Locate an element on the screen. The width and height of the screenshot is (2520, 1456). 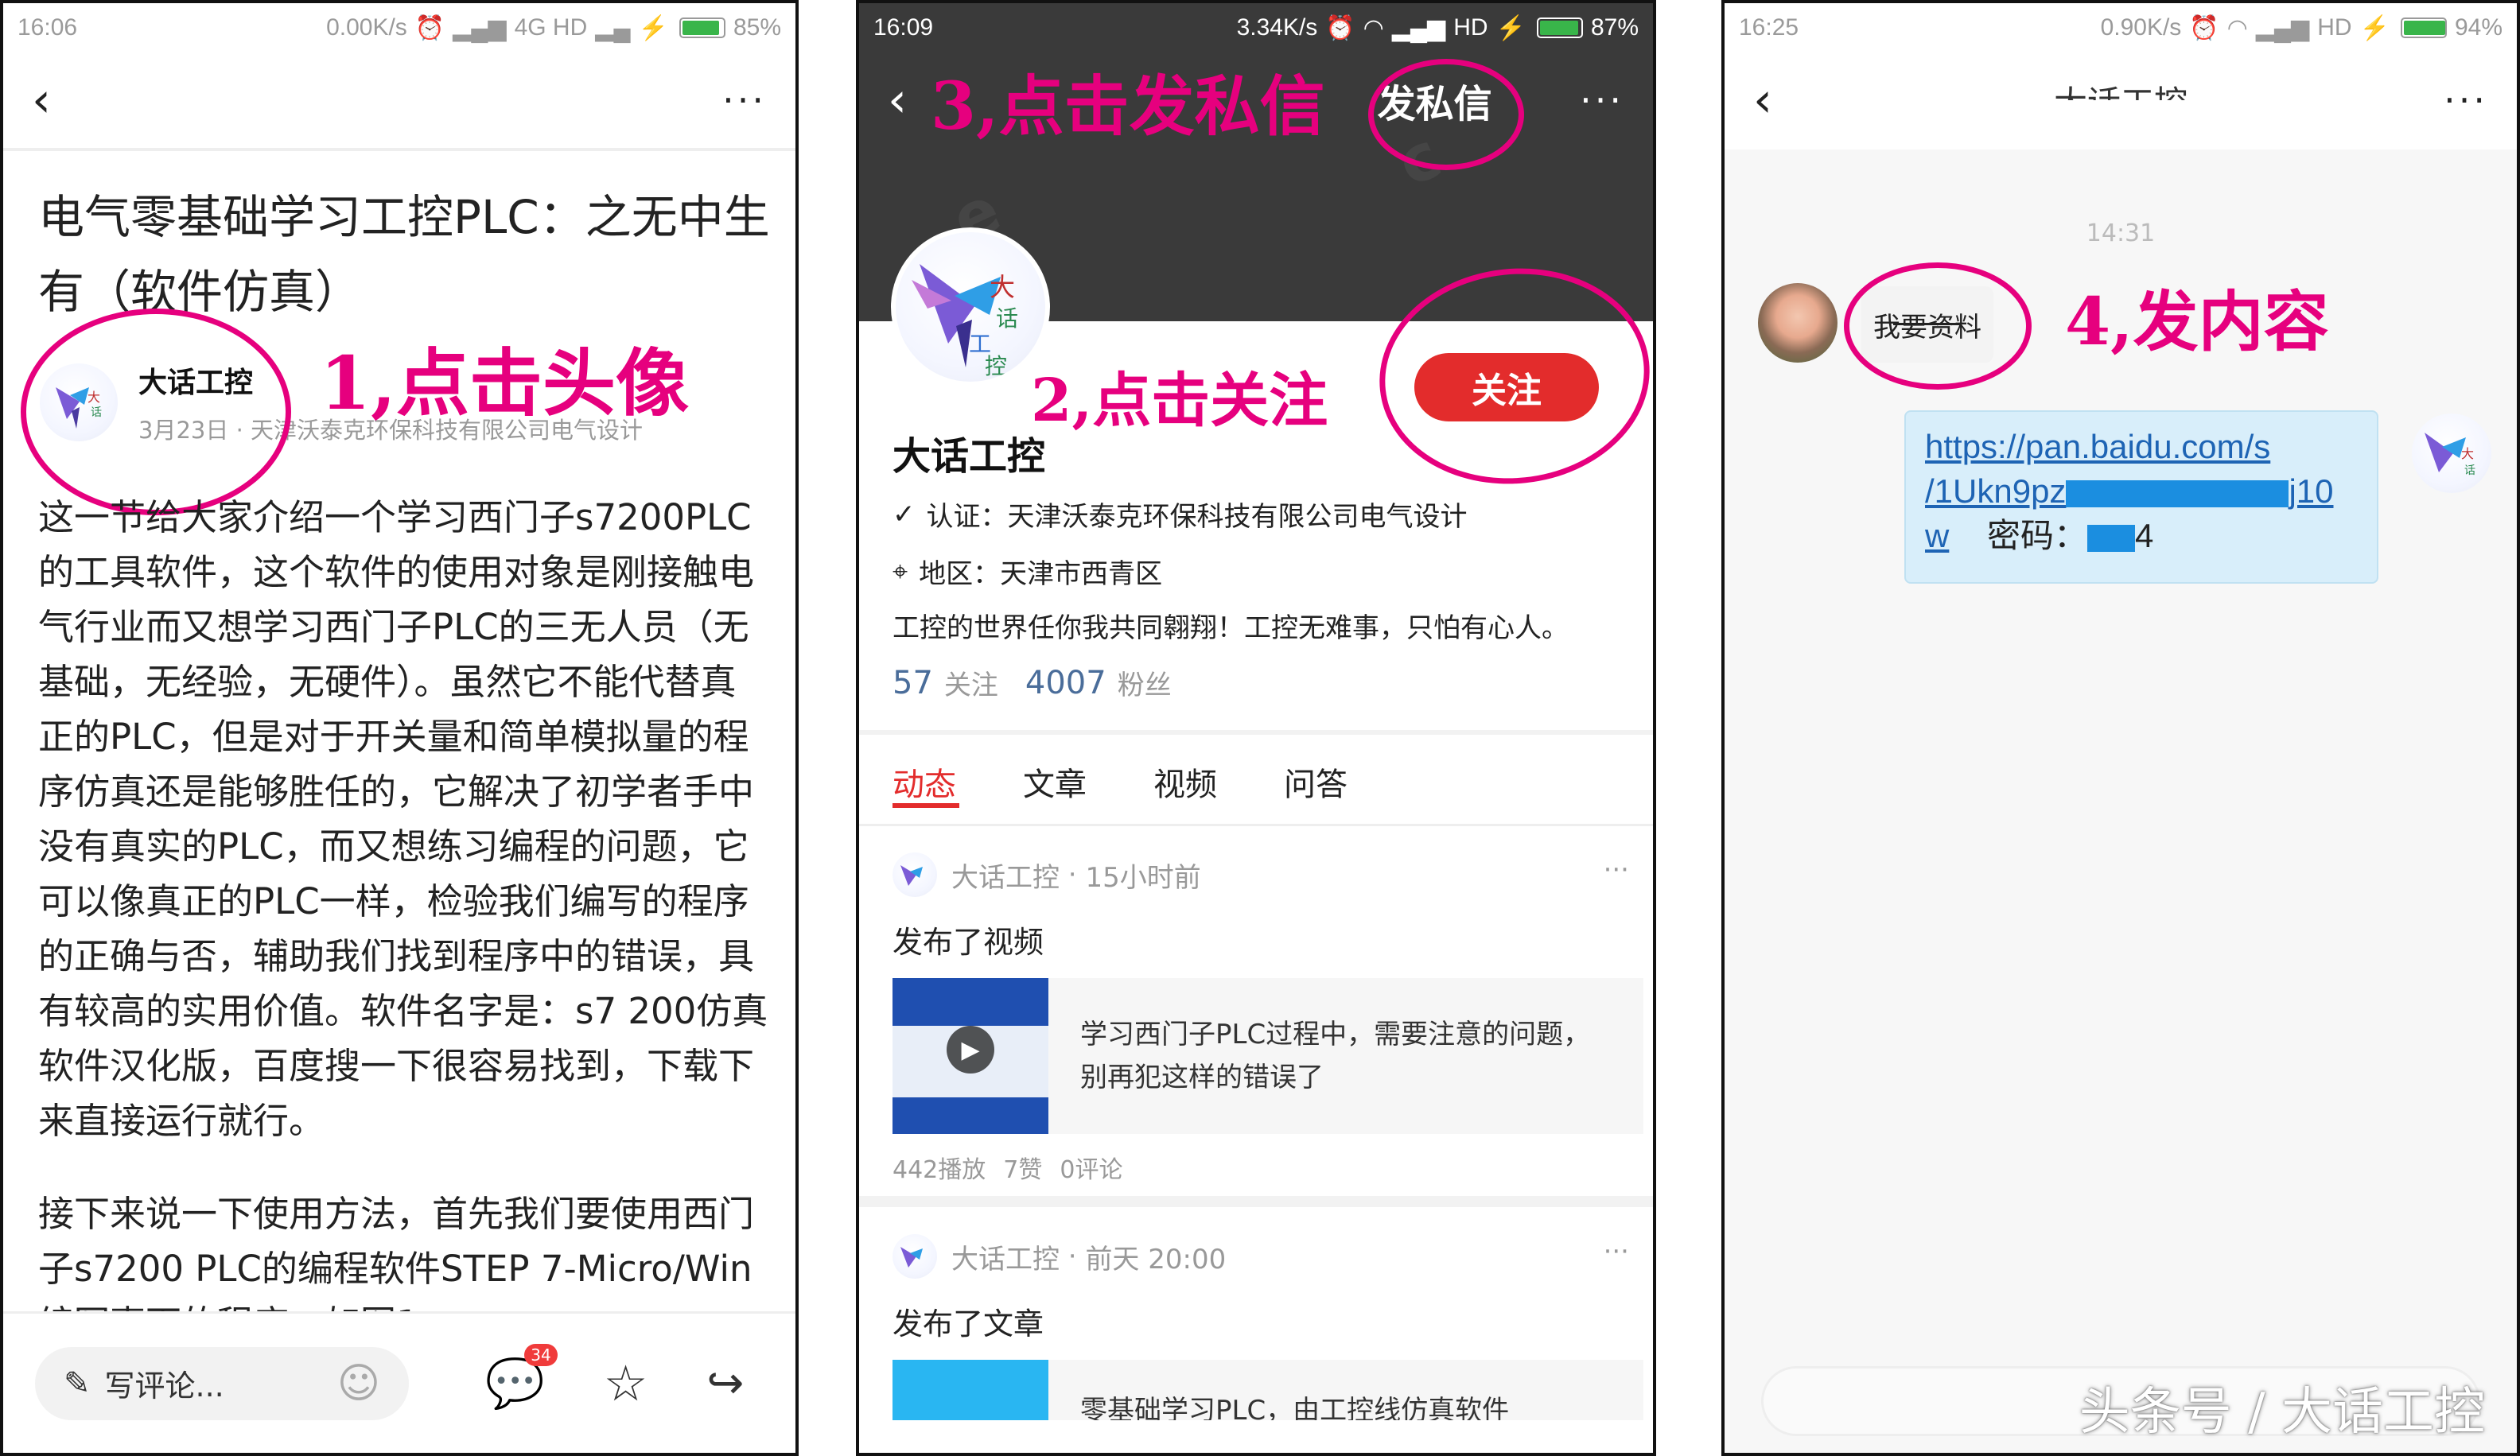
nav-bar: ‹ 3,点击发私信 发私信 ··· is located at coordinates (1256, 100).